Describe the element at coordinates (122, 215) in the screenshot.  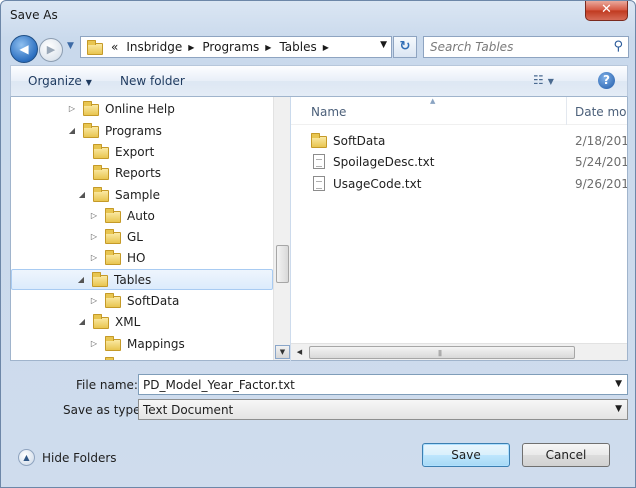
I see `tree-item-auto: ▷ Auto` at that location.